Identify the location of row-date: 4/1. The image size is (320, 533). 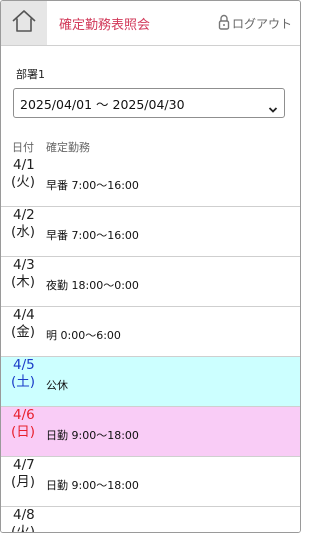
(24, 165).